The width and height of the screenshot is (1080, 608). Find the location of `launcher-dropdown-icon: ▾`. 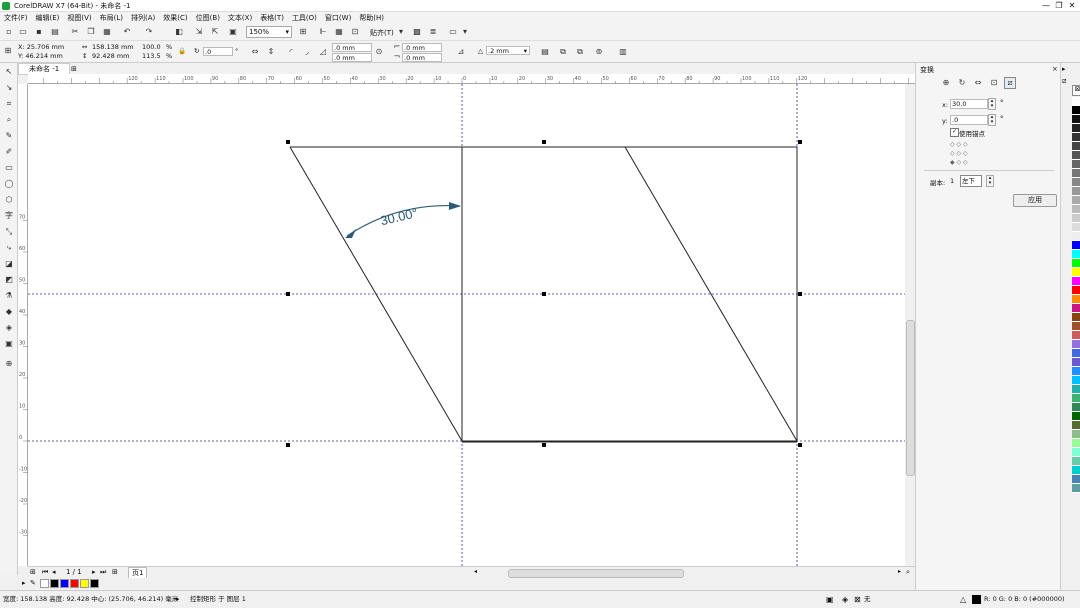

launcher-dropdown-icon: ▾ is located at coordinates (465, 32).